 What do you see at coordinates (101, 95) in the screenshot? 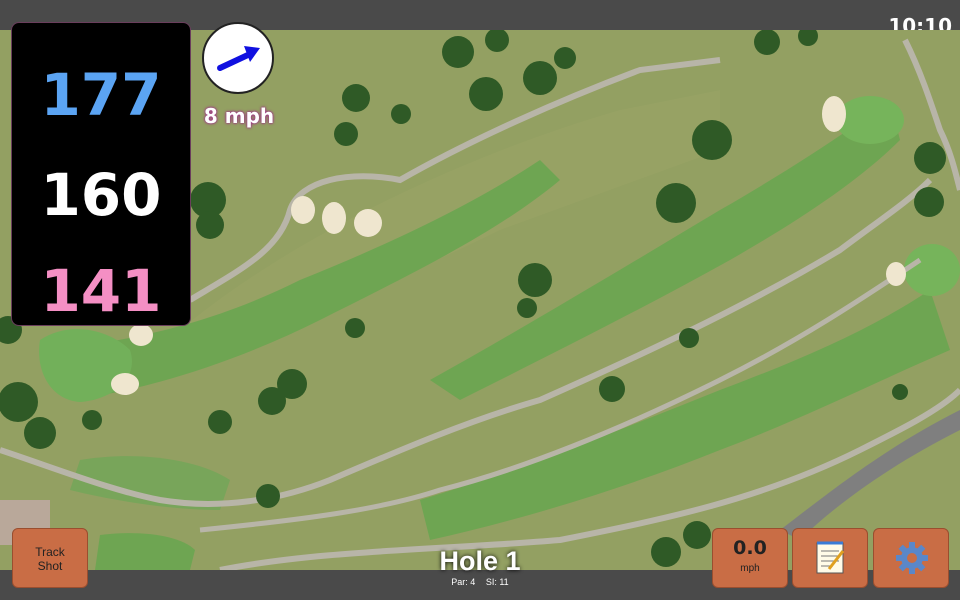
I see `back-distance: 177` at bounding box center [101, 95].